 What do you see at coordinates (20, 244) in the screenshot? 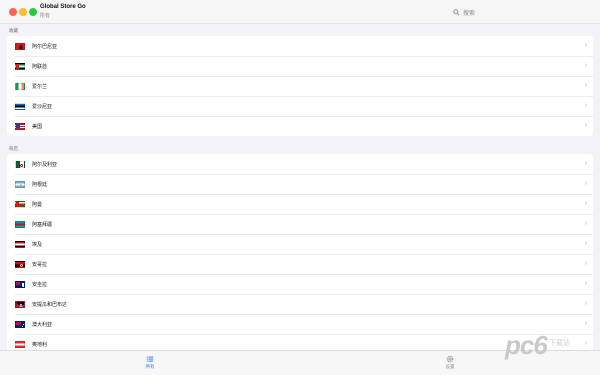
I see `egypt-flag-icon` at bounding box center [20, 244].